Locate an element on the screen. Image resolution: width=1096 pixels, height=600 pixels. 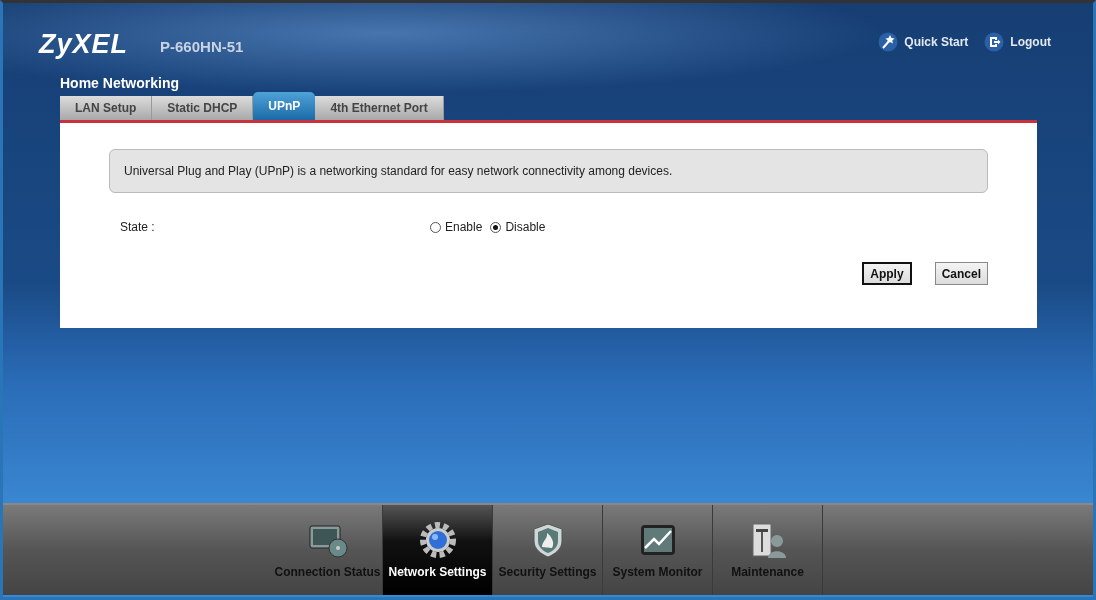
field-label: State : is located at coordinates (138, 227).